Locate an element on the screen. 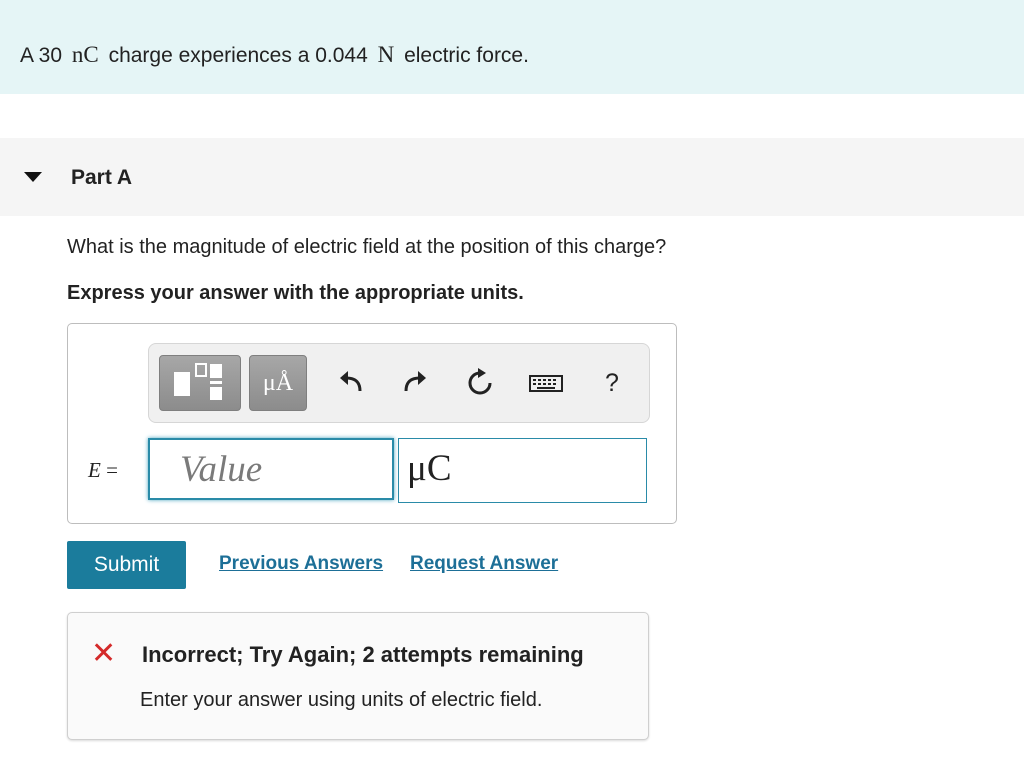 Image resolution: width=1024 pixels, height=774 pixels. undo-icon is located at coordinates (351, 383).